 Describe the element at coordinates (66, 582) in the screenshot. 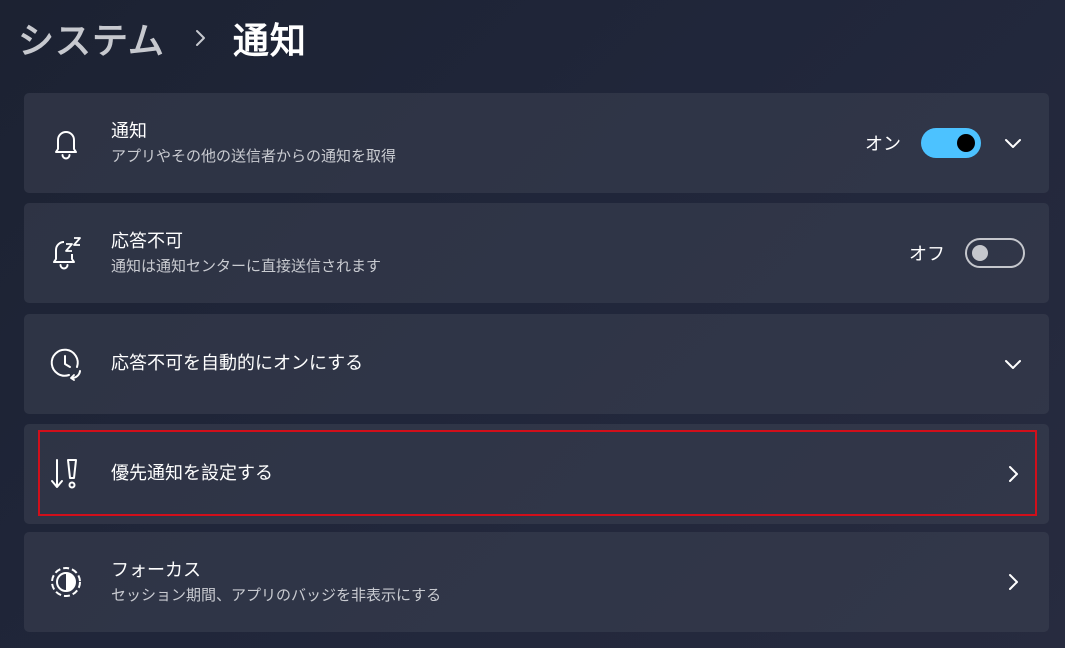

I see `focus-icon` at that location.